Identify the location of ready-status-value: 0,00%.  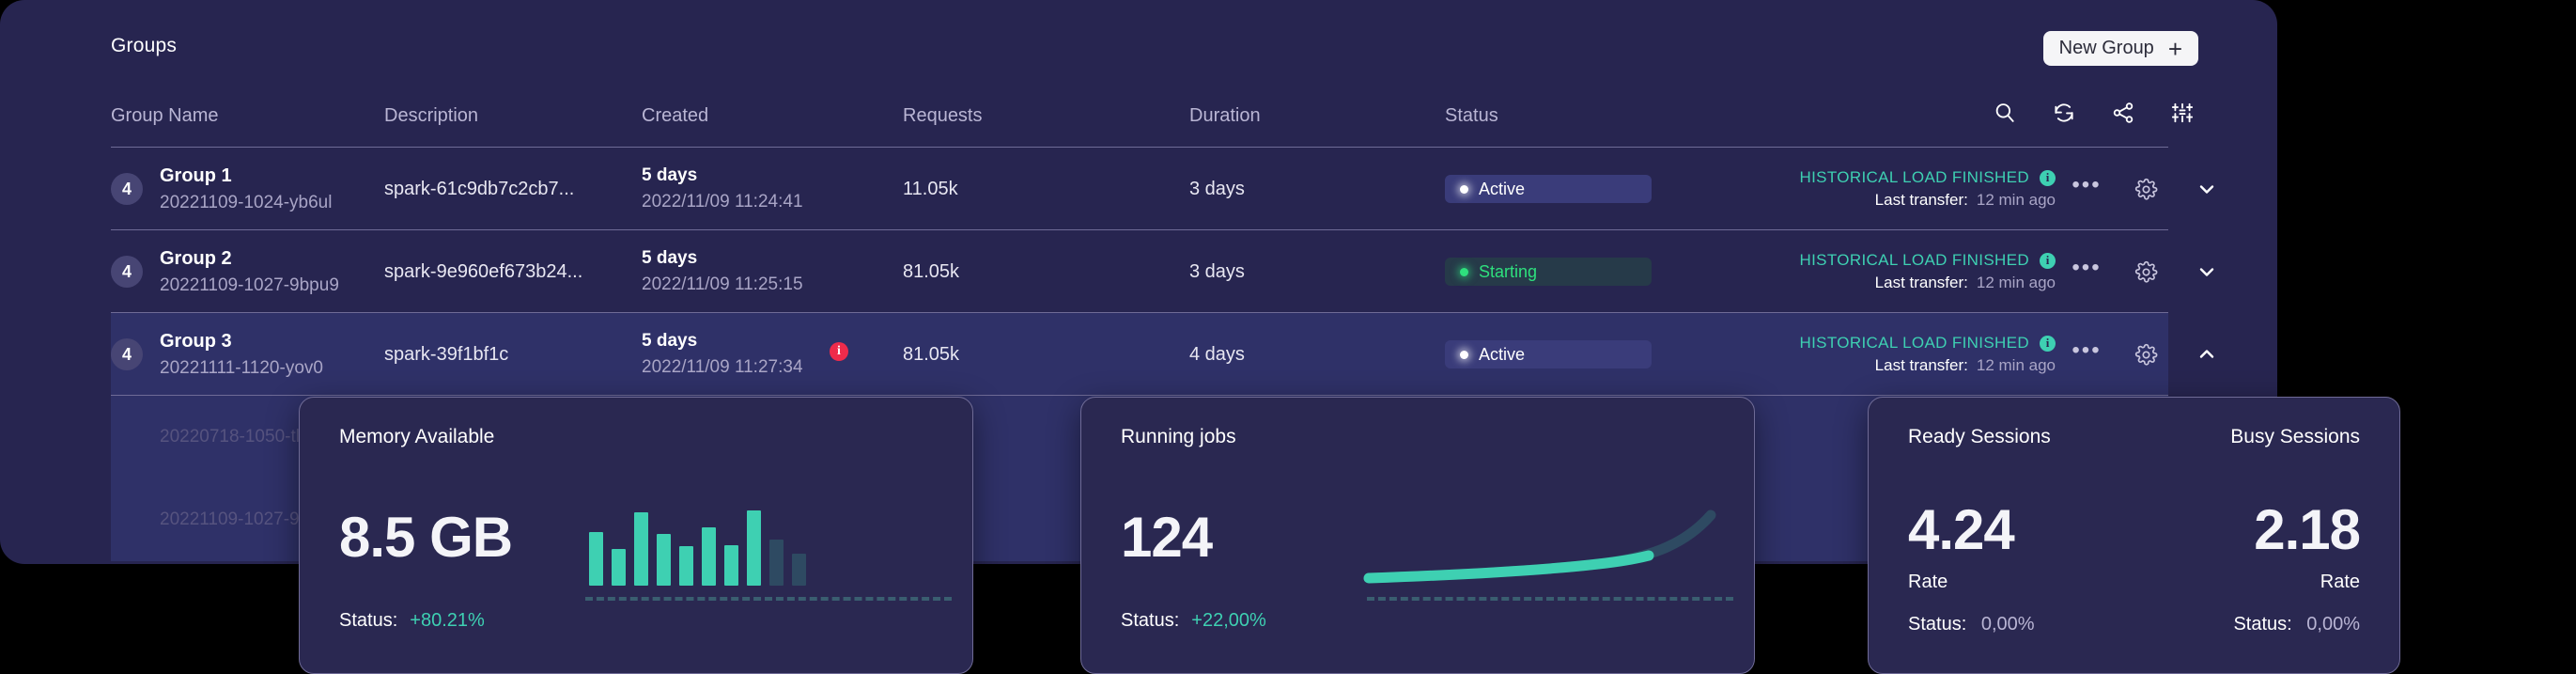
(2008, 624).